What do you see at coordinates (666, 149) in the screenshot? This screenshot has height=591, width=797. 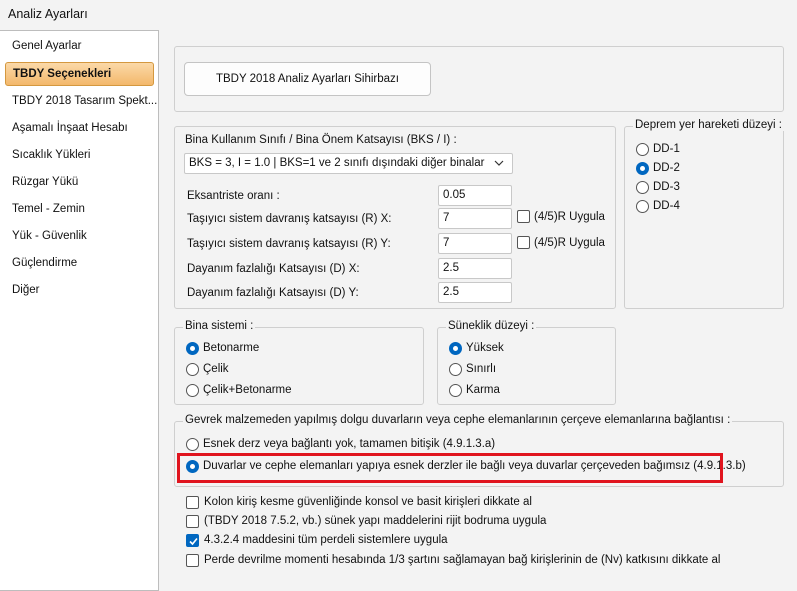 I see `dd1-label: DD-1` at bounding box center [666, 149].